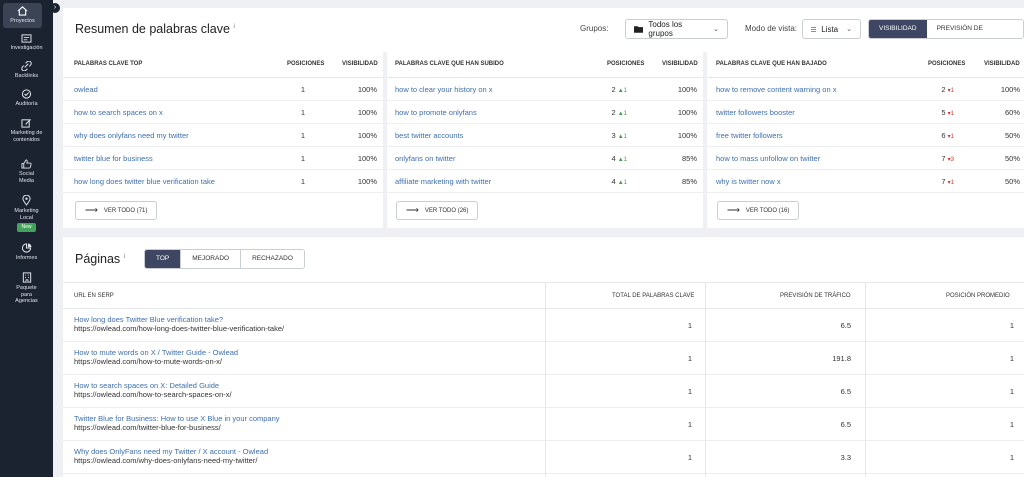  What do you see at coordinates (116, 210) in the screenshot?
I see `view-all-button: ⟶ VER TODO (71)` at bounding box center [116, 210].